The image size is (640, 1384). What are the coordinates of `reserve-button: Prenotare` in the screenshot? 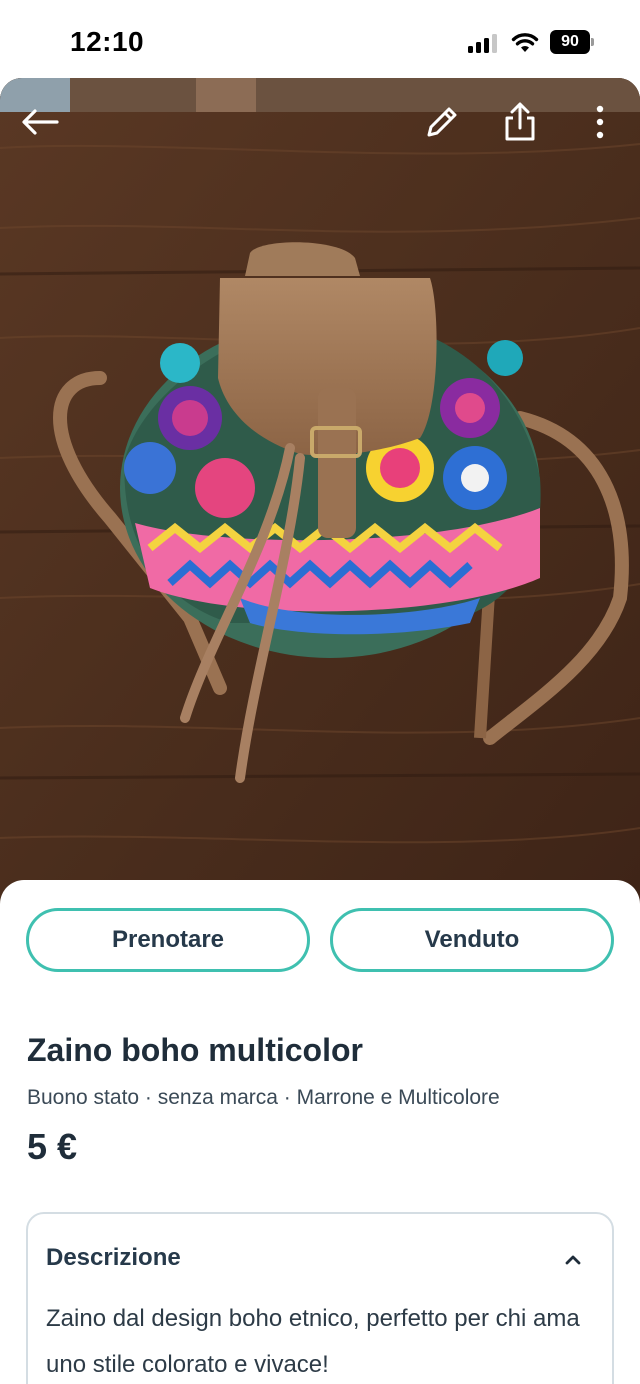 It's located at (168, 940).